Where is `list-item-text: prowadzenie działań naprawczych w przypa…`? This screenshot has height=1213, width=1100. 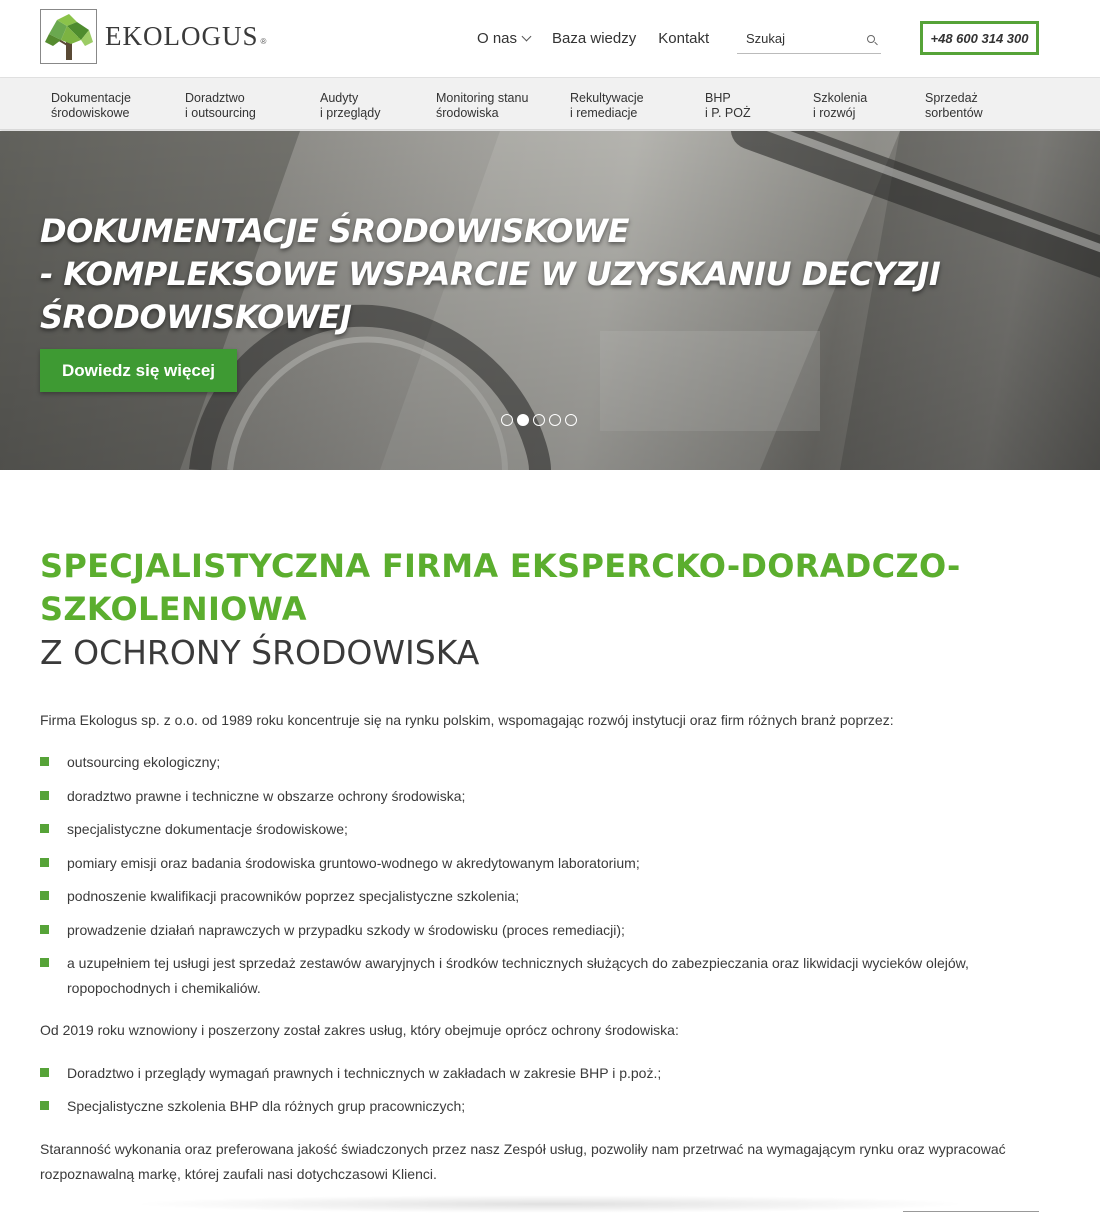
list-item-text: prowadzenie działań naprawczych w przypa… is located at coordinates (346, 930).